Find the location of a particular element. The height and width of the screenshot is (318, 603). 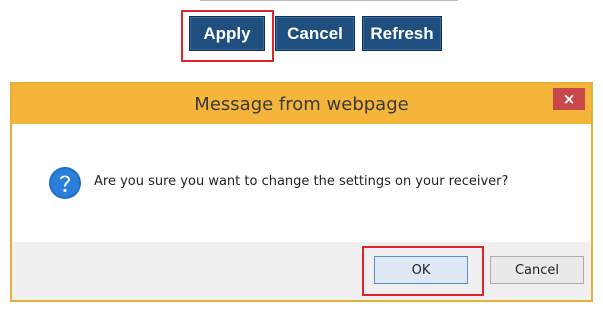

close-button: × is located at coordinates (569, 99).